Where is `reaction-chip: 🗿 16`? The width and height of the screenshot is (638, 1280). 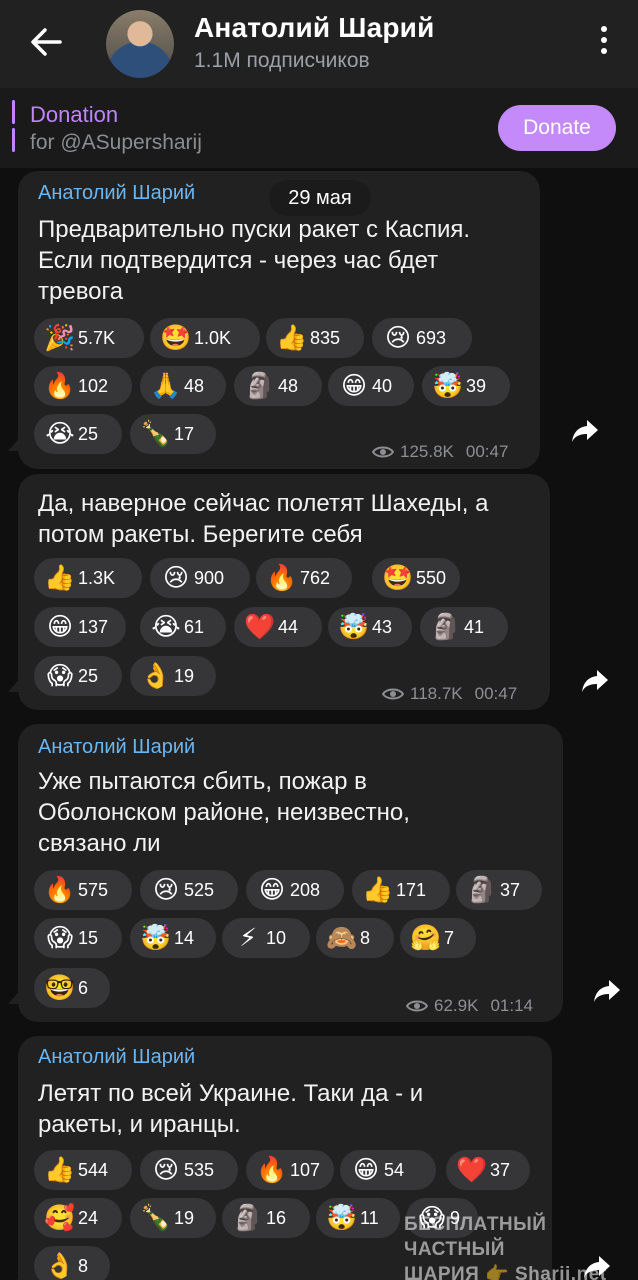
reaction-chip: 🗿 16 is located at coordinates (266, 1218).